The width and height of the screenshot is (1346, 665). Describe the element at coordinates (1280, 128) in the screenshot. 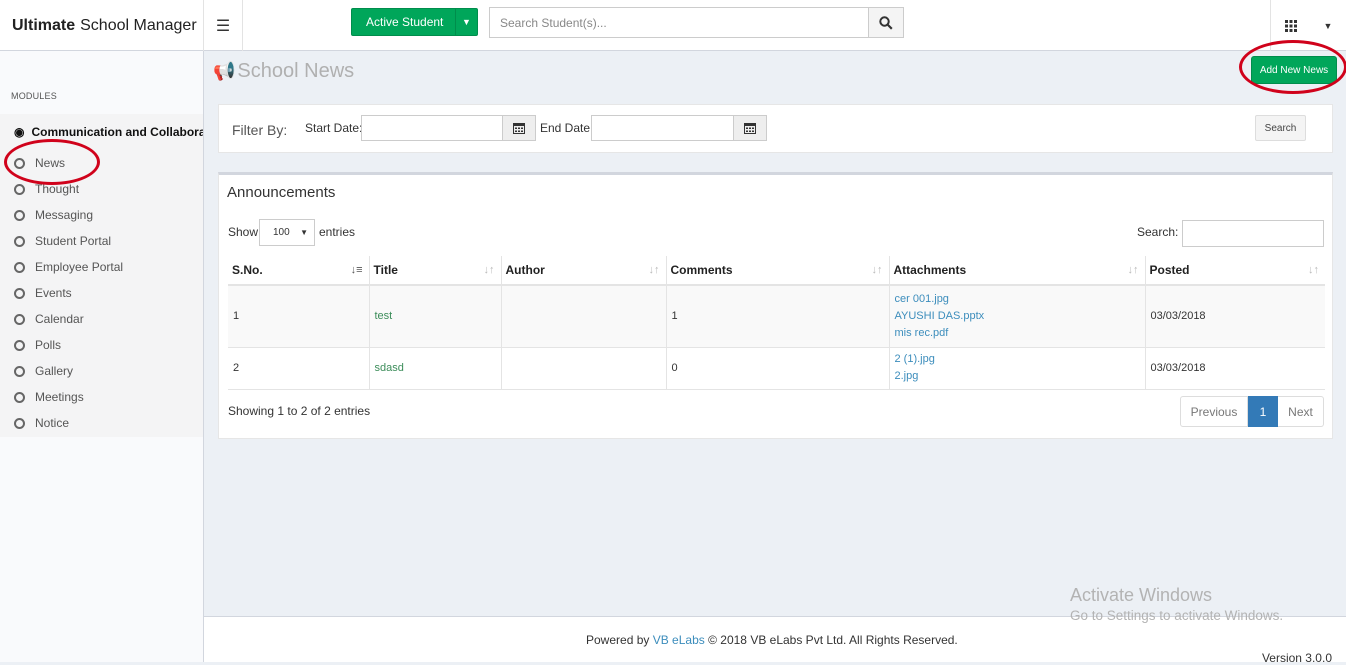

I see `filter-search-button: Search` at that location.